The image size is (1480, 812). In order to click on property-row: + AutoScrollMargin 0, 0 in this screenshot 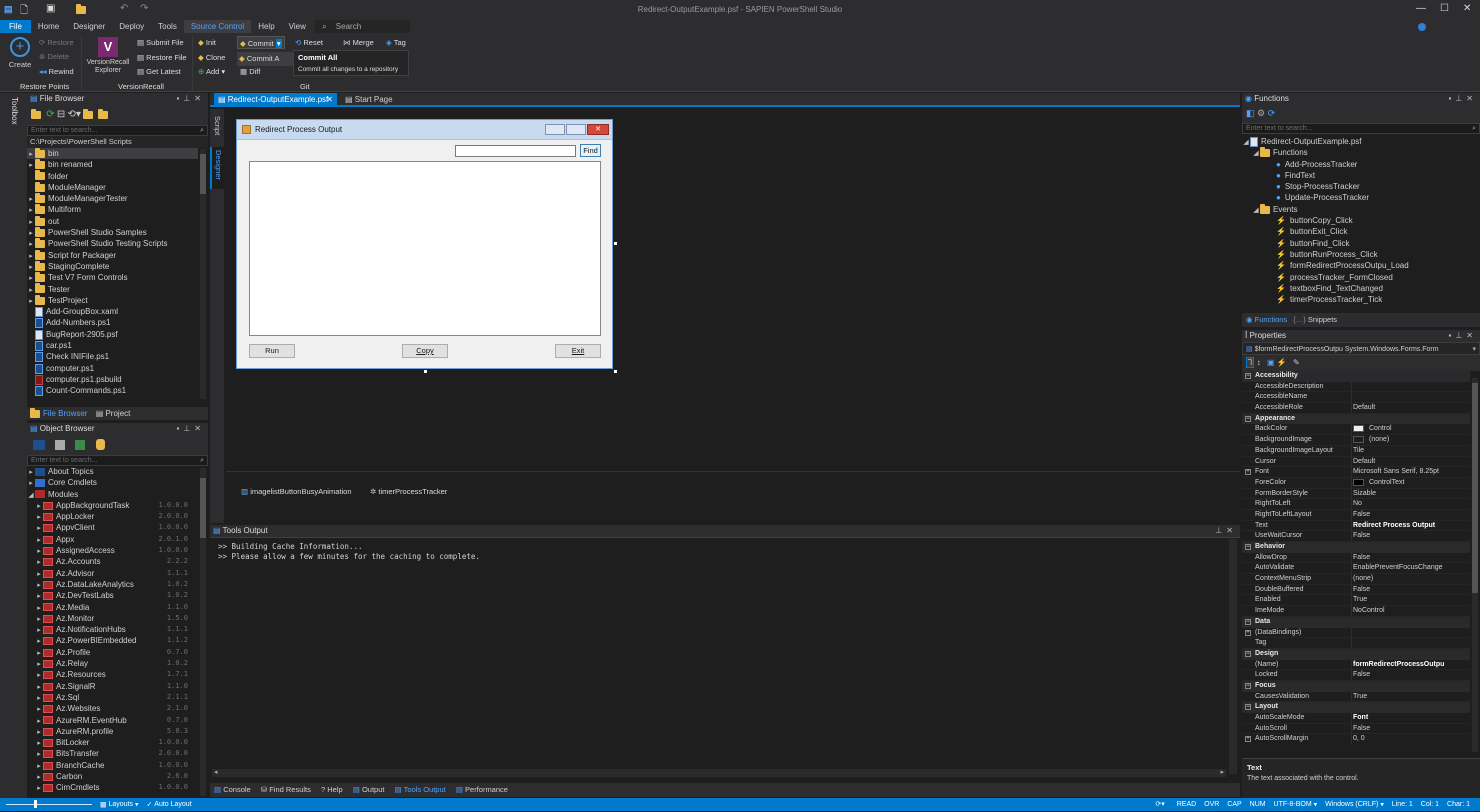, I will do `click(1356, 739)`.